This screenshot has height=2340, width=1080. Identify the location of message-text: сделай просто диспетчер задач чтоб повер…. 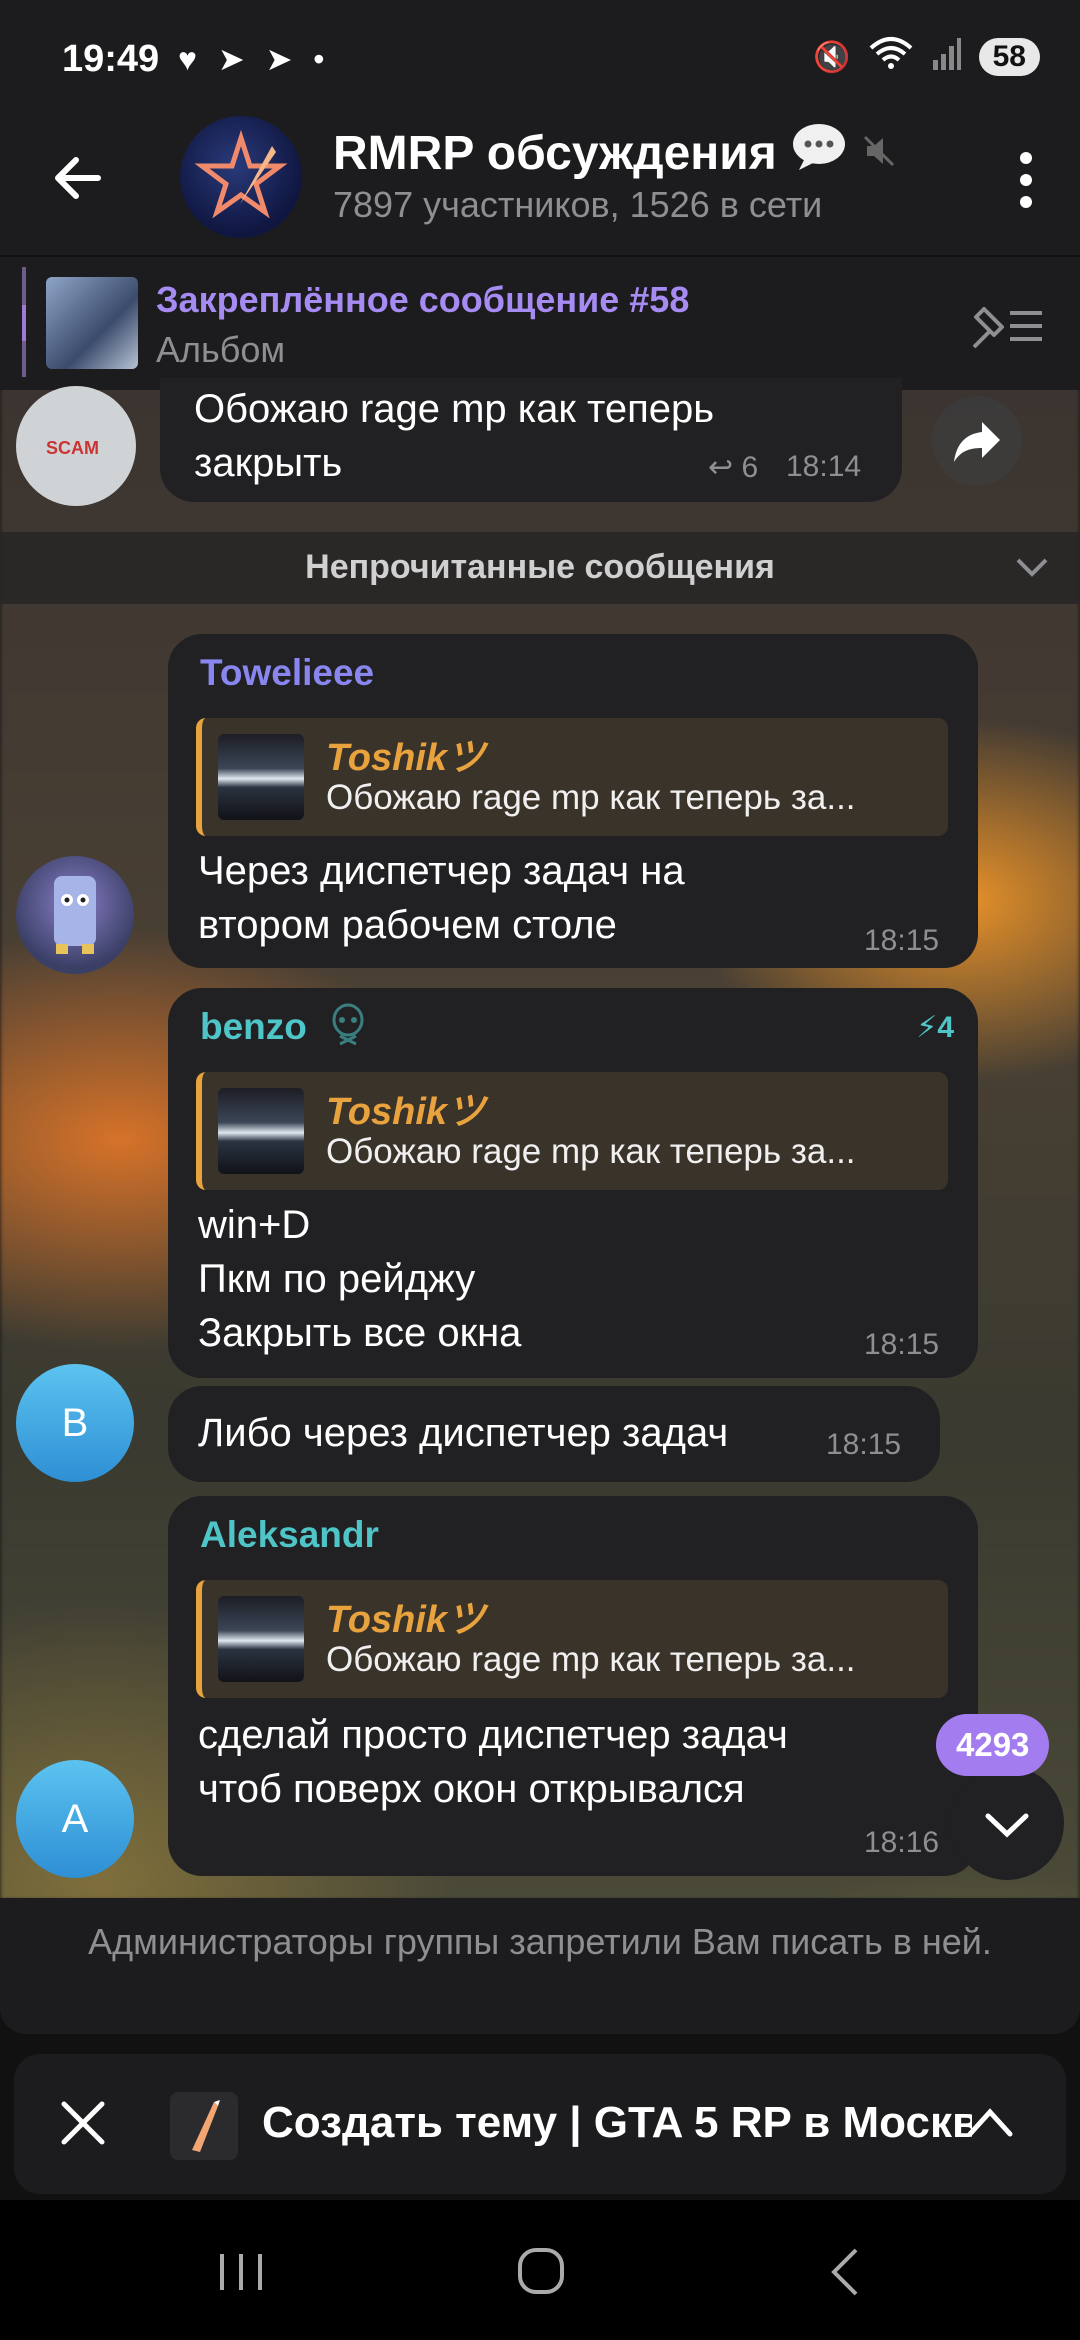
(493, 1762).